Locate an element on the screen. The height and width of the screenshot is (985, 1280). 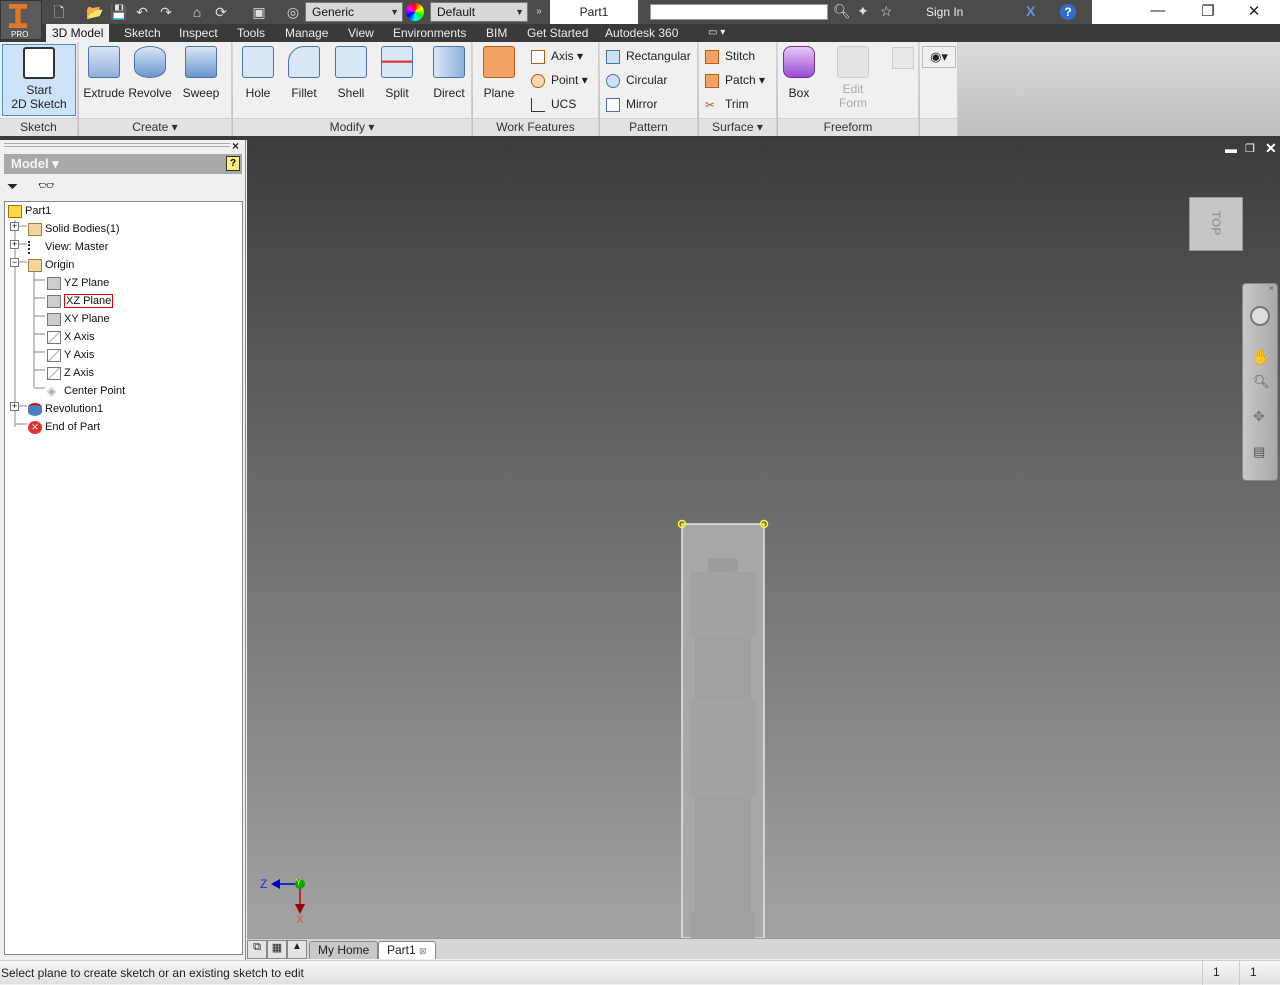
search-icon: 🔍︎ is located at coordinates (842, 11).